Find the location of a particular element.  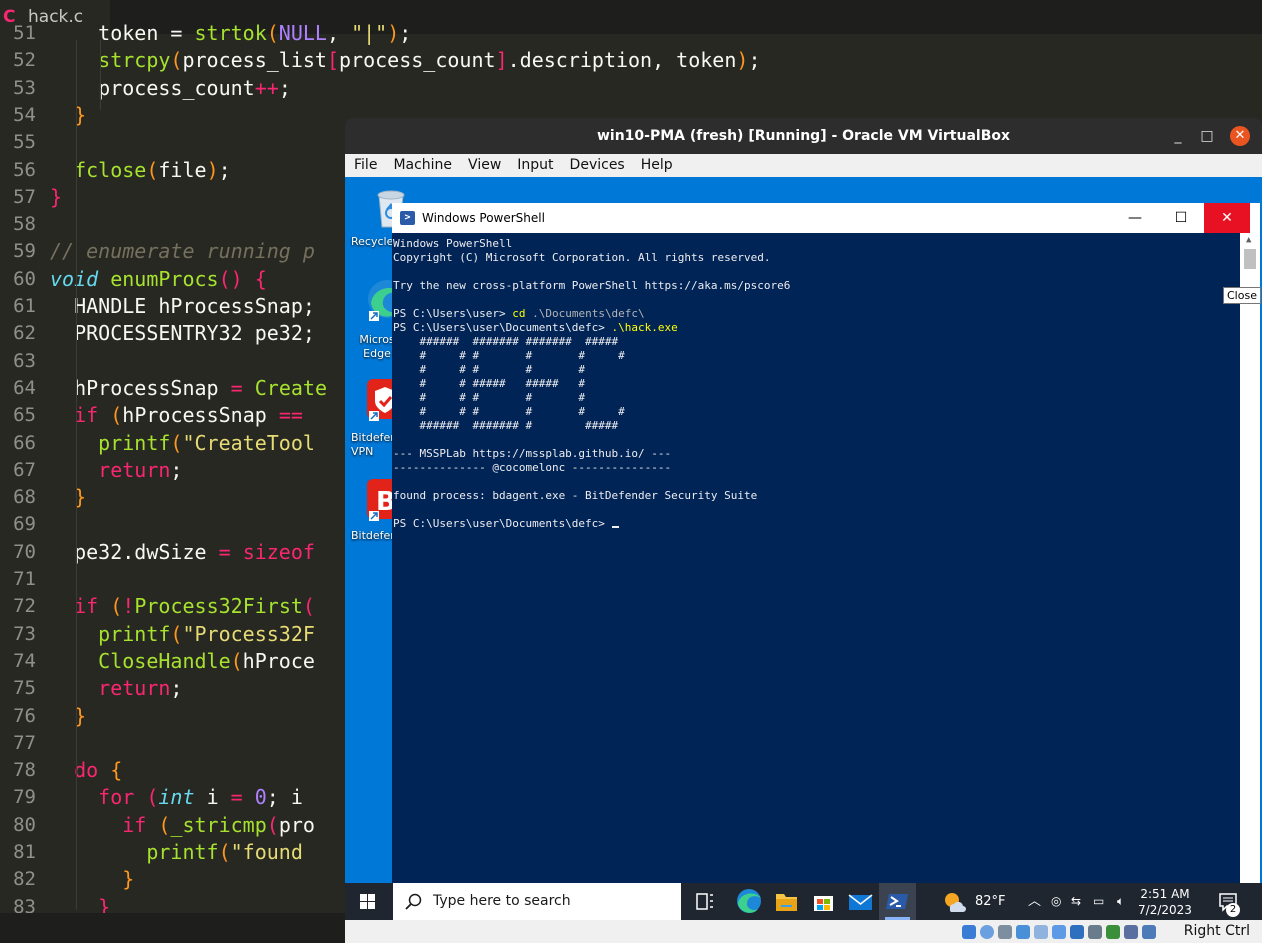

task-view-icon is located at coordinates (704, 901).